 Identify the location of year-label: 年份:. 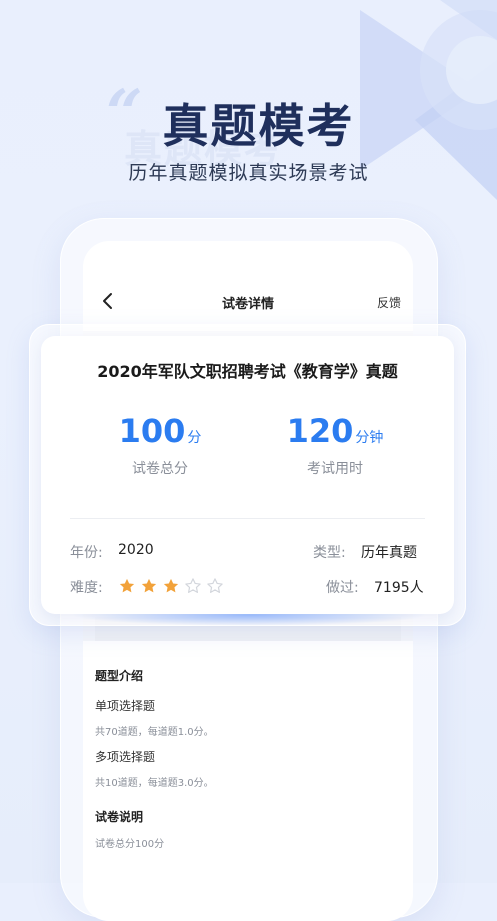
(86, 553).